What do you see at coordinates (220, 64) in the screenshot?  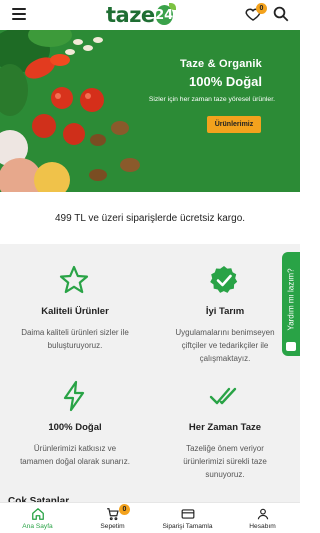 I see `hero-title: Taze & Organik` at bounding box center [220, 64].